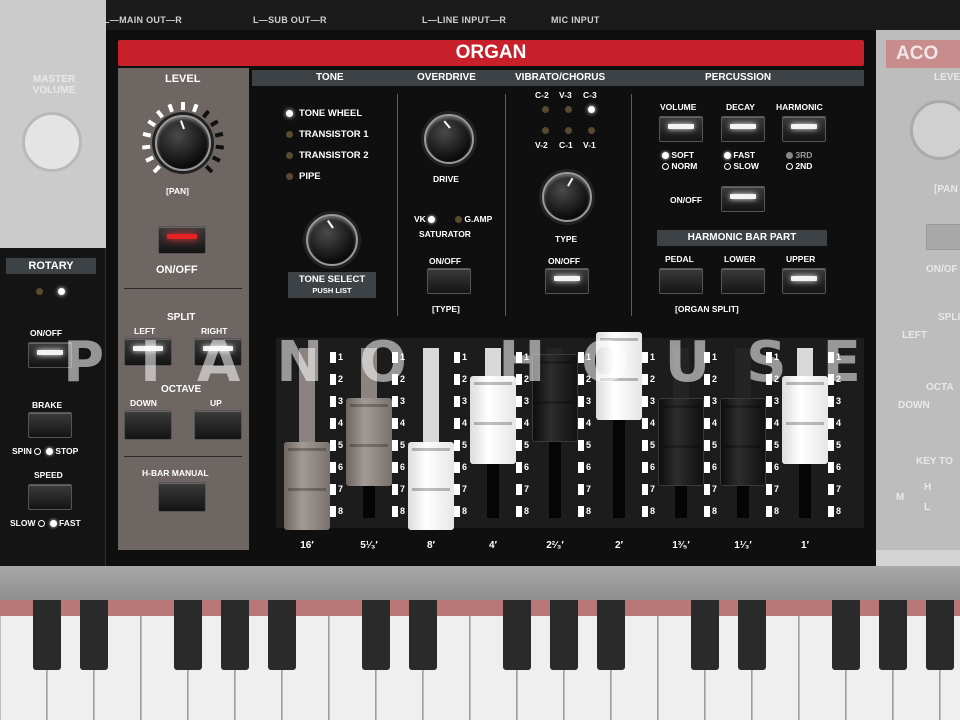 The width and height of the screenshot is (960, 720). Describe the element at coordinates (446, 309) in the screenshot. I see `overdrive-type-label: [TYPE]` at that location.